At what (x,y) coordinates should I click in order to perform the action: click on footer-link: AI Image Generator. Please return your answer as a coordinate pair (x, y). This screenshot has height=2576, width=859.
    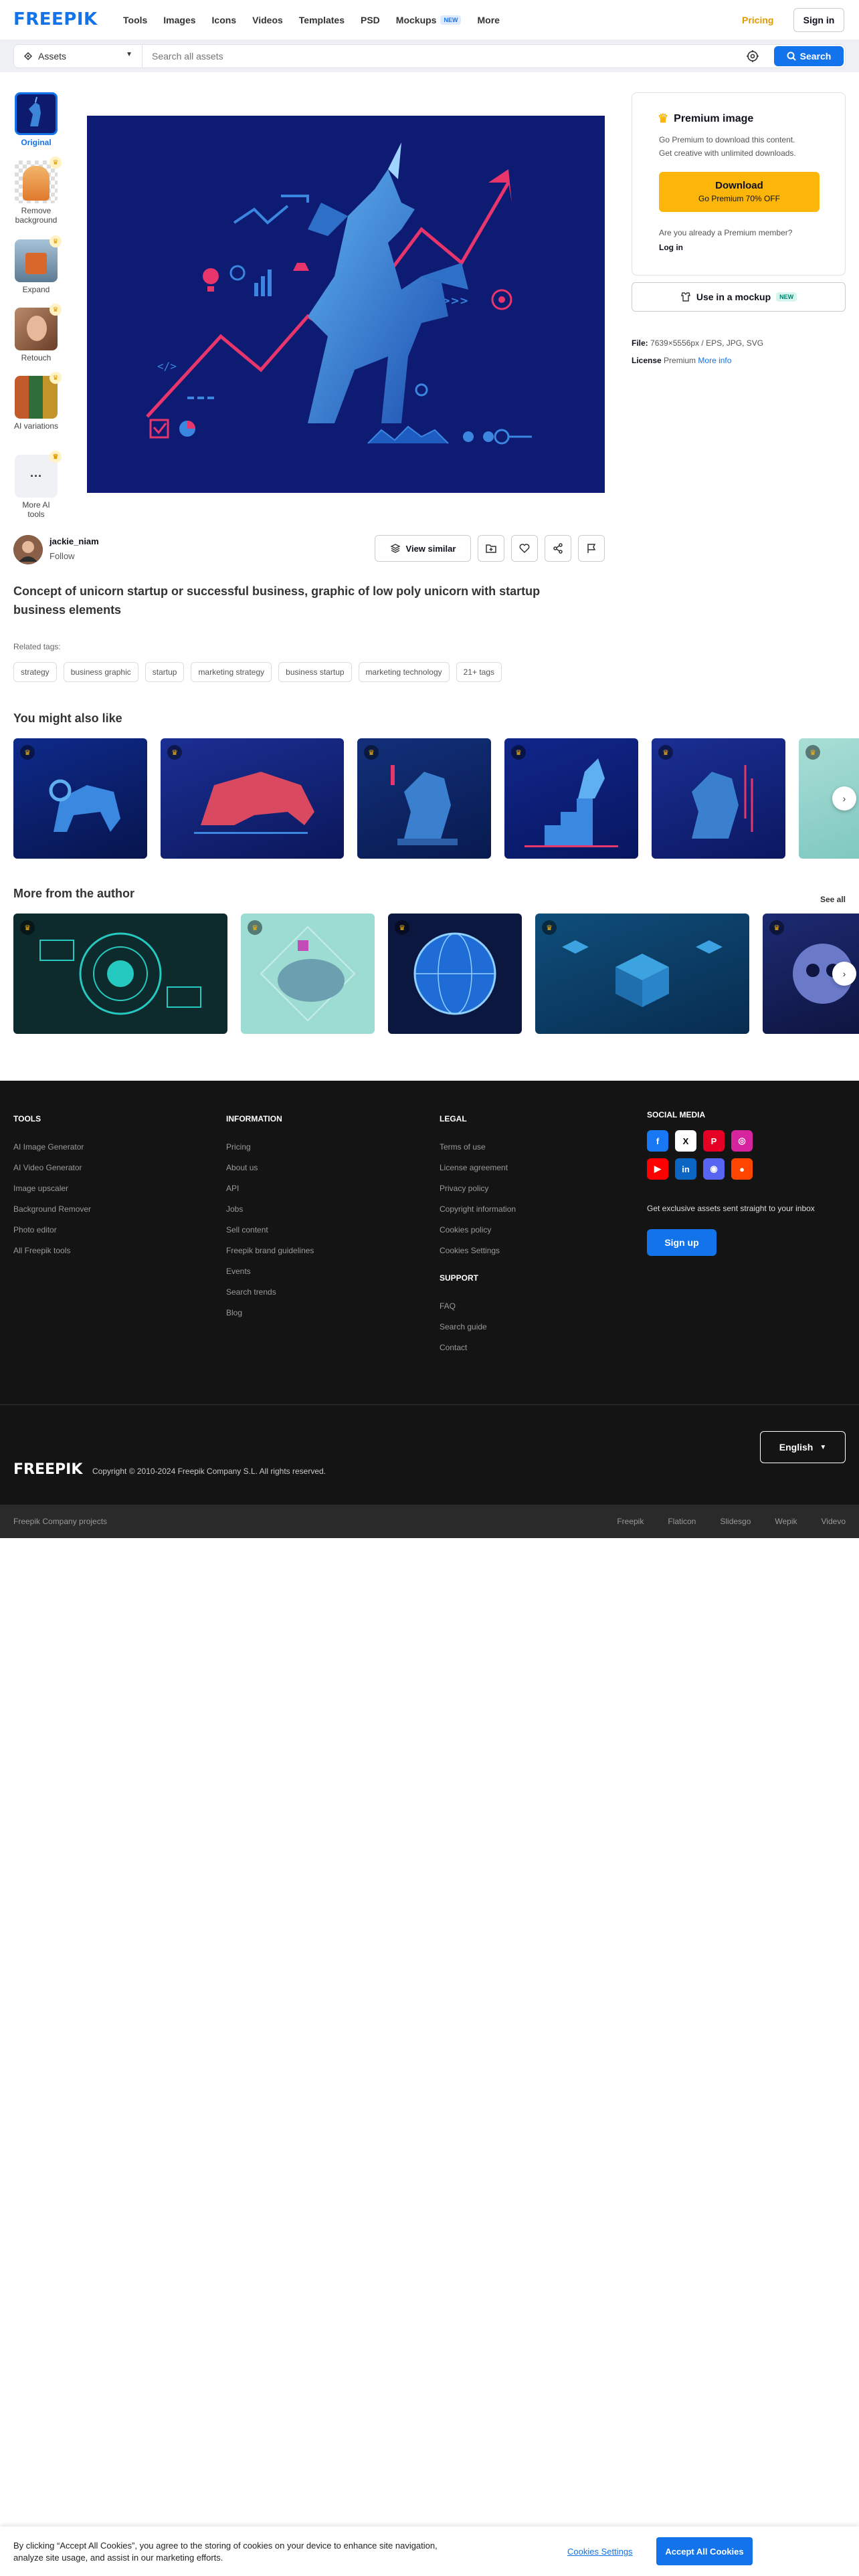
    Looking at the image, I should click on (52, 1153).